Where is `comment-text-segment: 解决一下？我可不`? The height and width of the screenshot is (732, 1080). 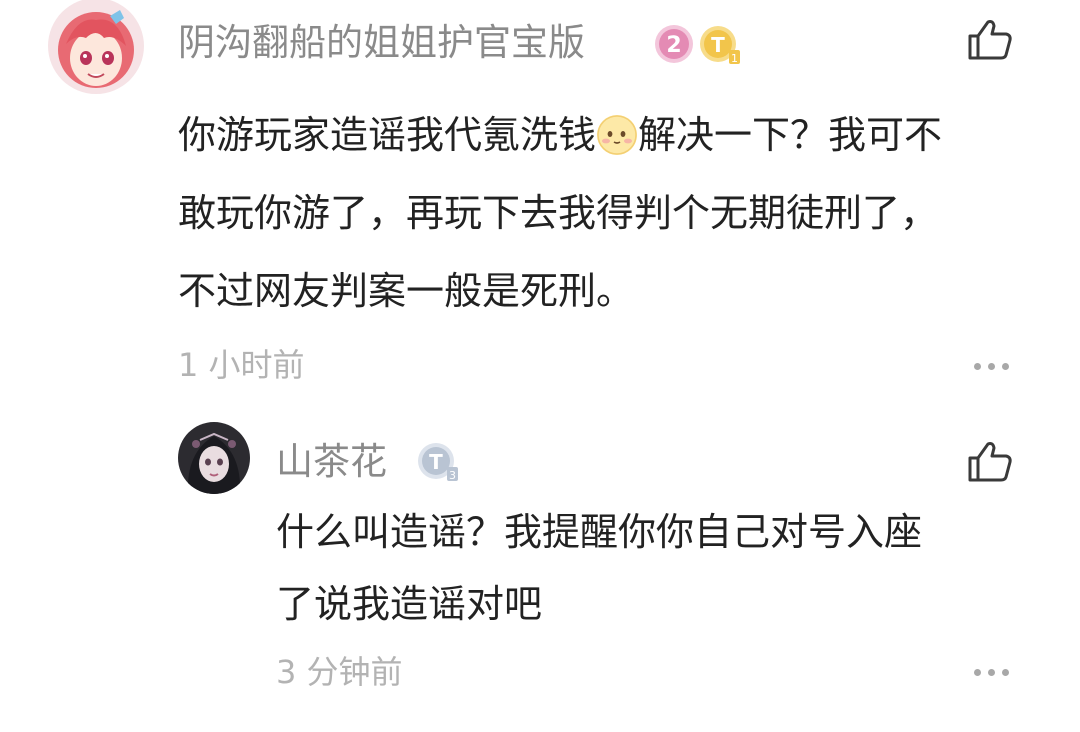
comment-text-segment: 解决一下？我可不 is located at coordinates (790, 135).